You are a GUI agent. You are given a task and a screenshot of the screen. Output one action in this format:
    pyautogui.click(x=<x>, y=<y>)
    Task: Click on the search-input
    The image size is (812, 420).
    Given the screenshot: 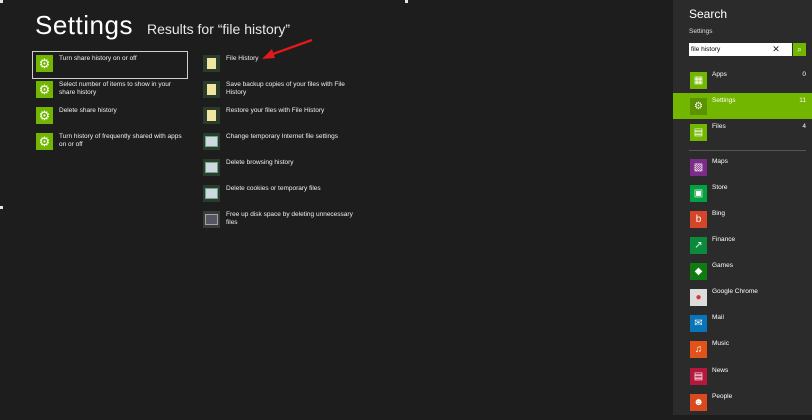 What is the action you would take?
    pyautogui.click(x=730, y=49)
    